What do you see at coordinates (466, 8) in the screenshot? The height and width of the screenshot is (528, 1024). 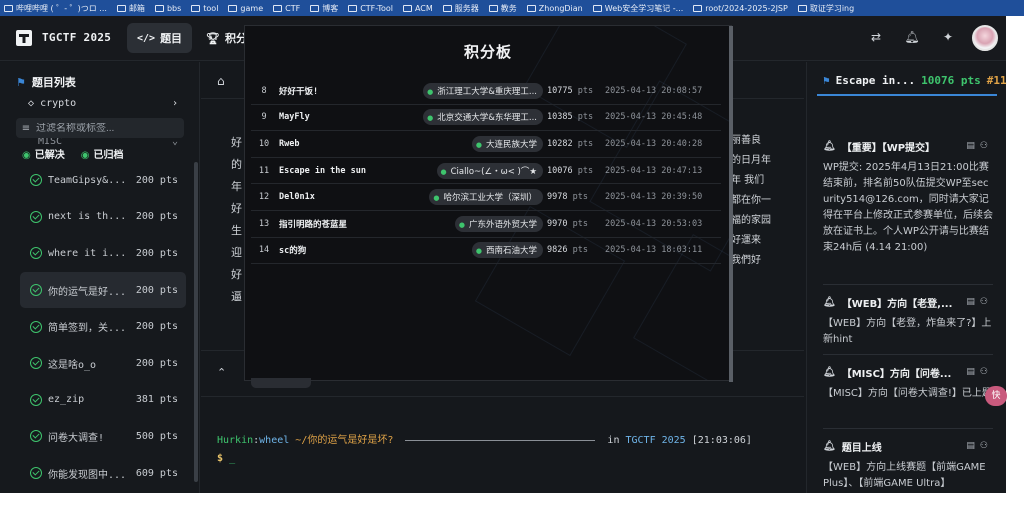 I see `bookmark-label: 服务器` at bounding box center [466, 8].